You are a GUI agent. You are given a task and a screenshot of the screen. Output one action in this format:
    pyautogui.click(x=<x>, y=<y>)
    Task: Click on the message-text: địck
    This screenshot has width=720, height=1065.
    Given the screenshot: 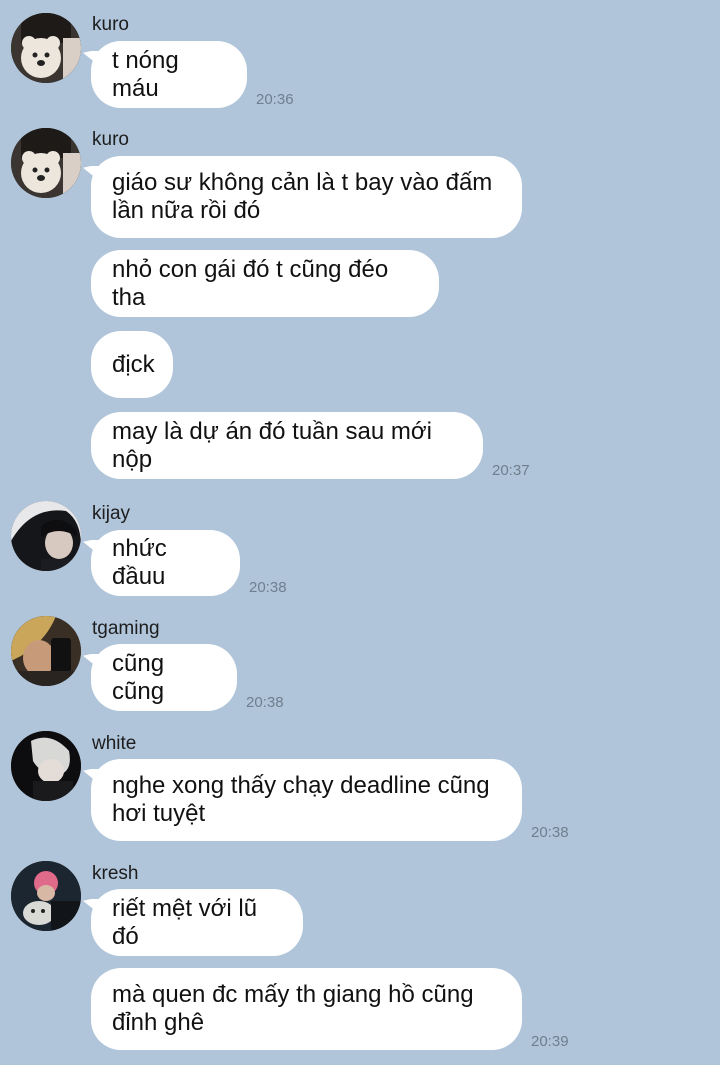 What is the action you would take?
    pyautogui.click(x=133, y=364)
    